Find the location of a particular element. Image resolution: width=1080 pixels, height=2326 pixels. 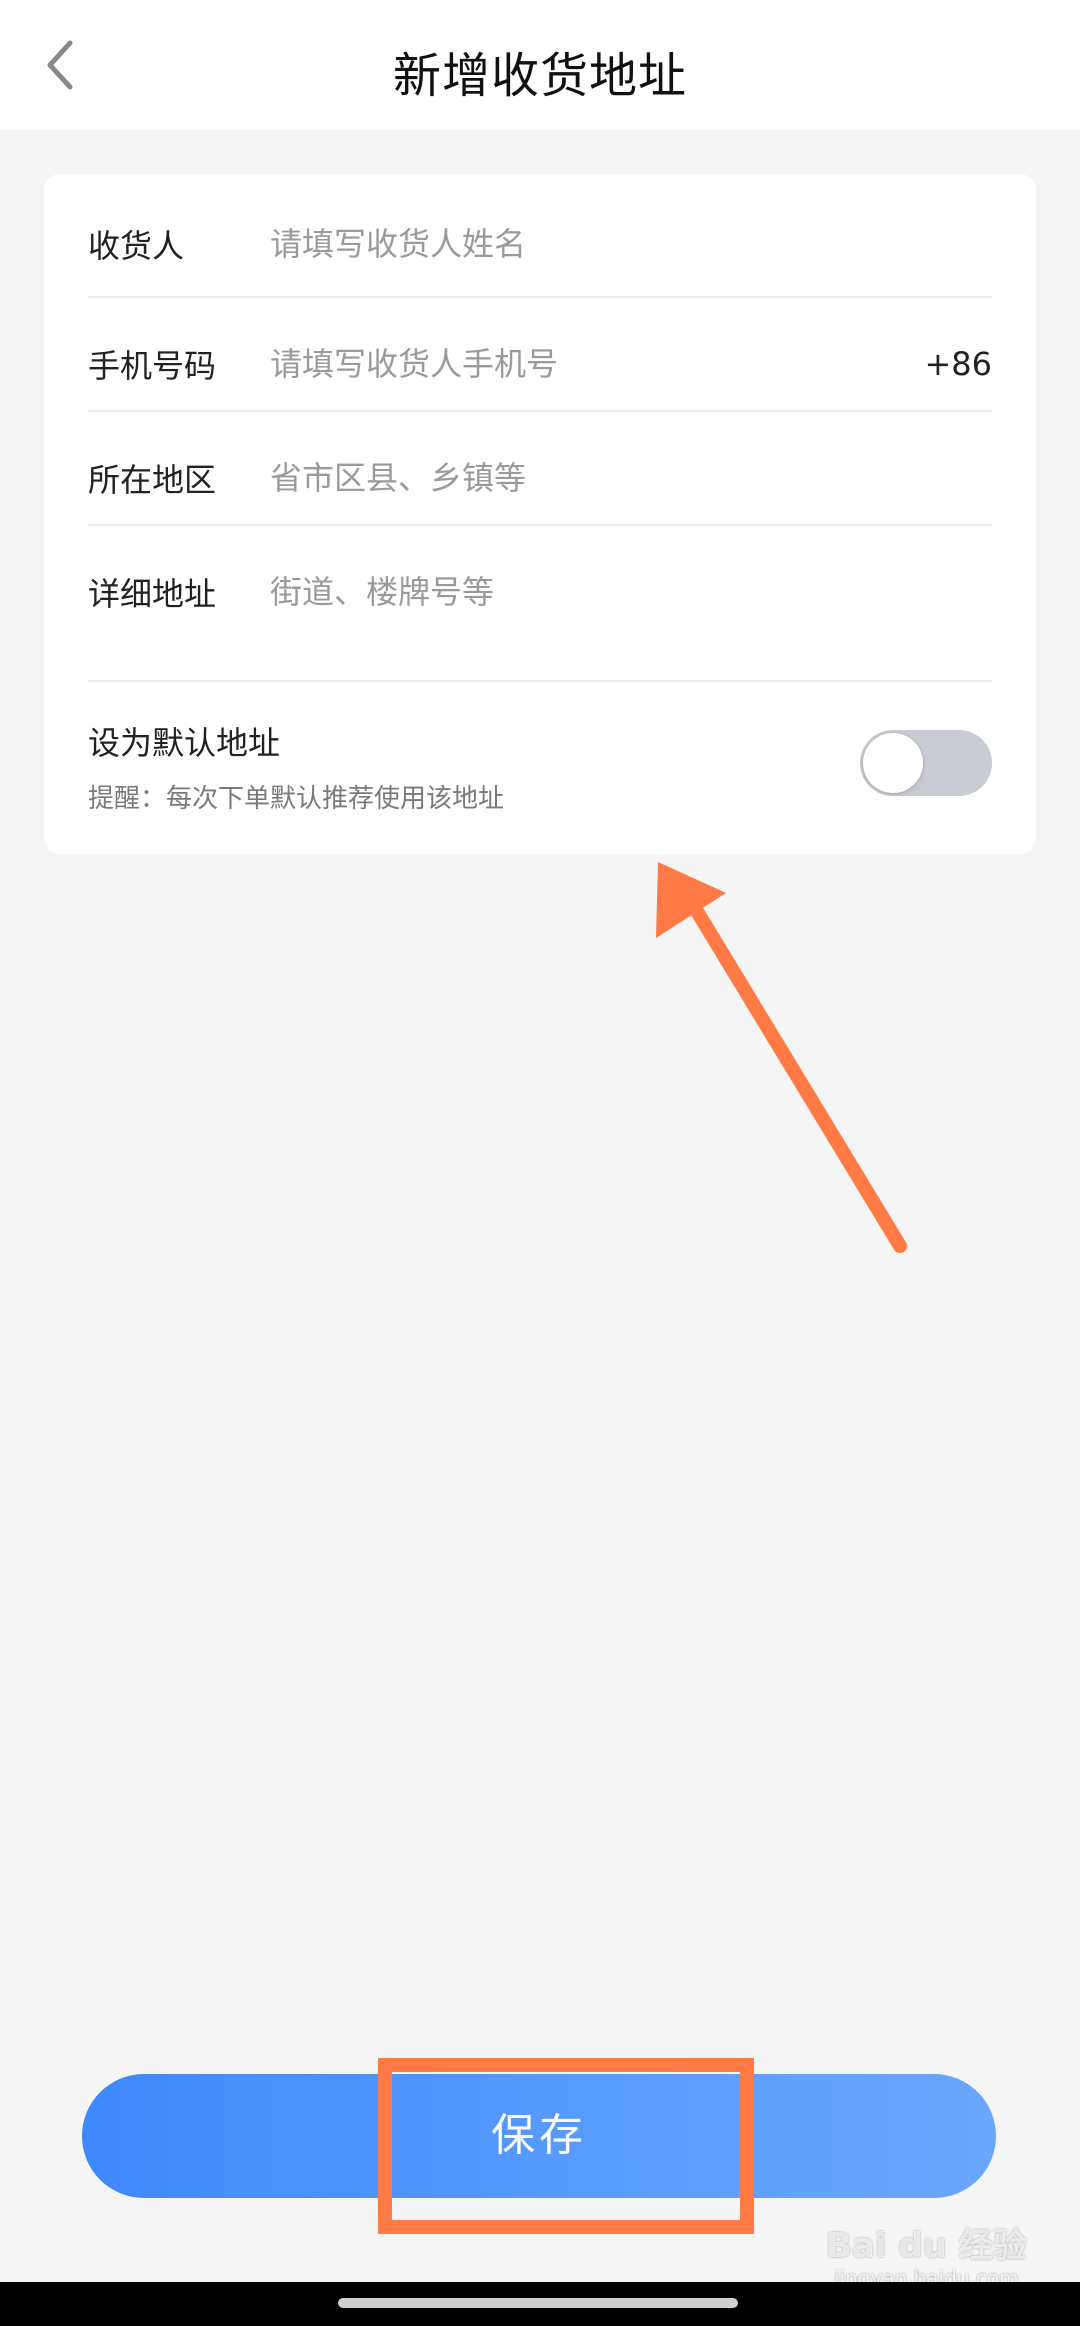

detail-address-row: 详细地址 is located at coordinates (540, 592).